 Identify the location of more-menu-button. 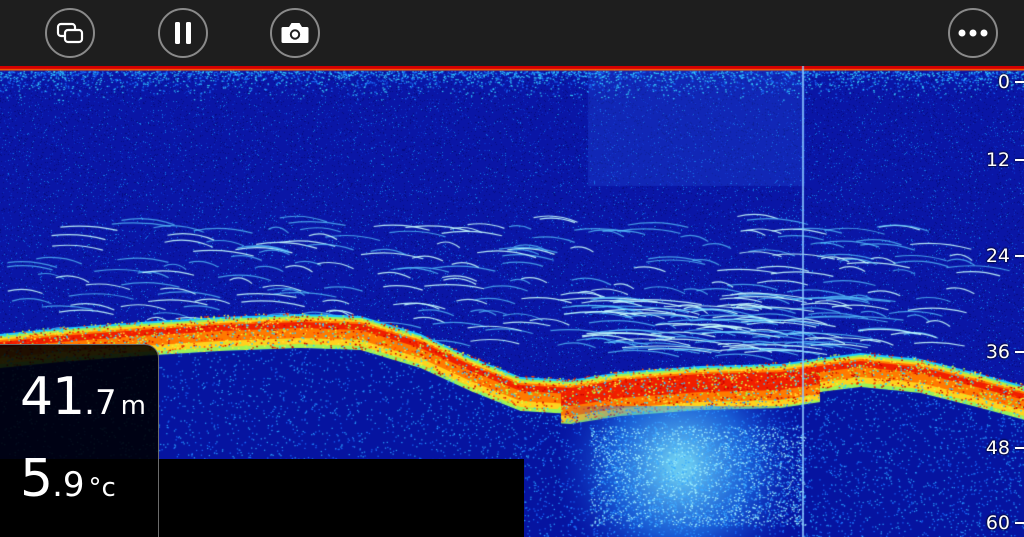
(973, 33).